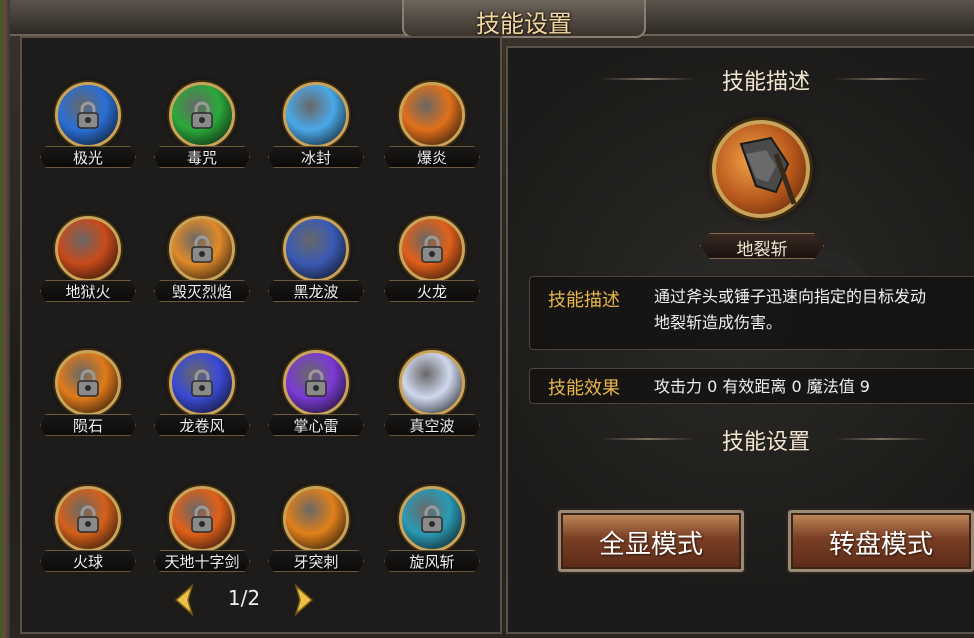 The width and height of the screenshot is (974, 638). Describe the element at coordinates (201, 158) in the screenshot. I see `skill-name: 毒咒` at that location.